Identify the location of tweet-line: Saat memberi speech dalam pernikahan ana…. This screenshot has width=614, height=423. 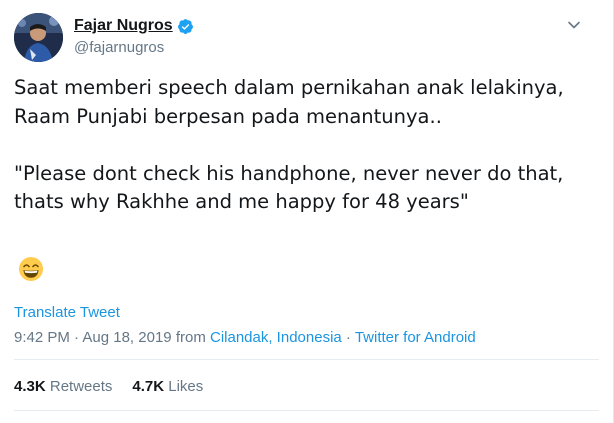
(289, 87).